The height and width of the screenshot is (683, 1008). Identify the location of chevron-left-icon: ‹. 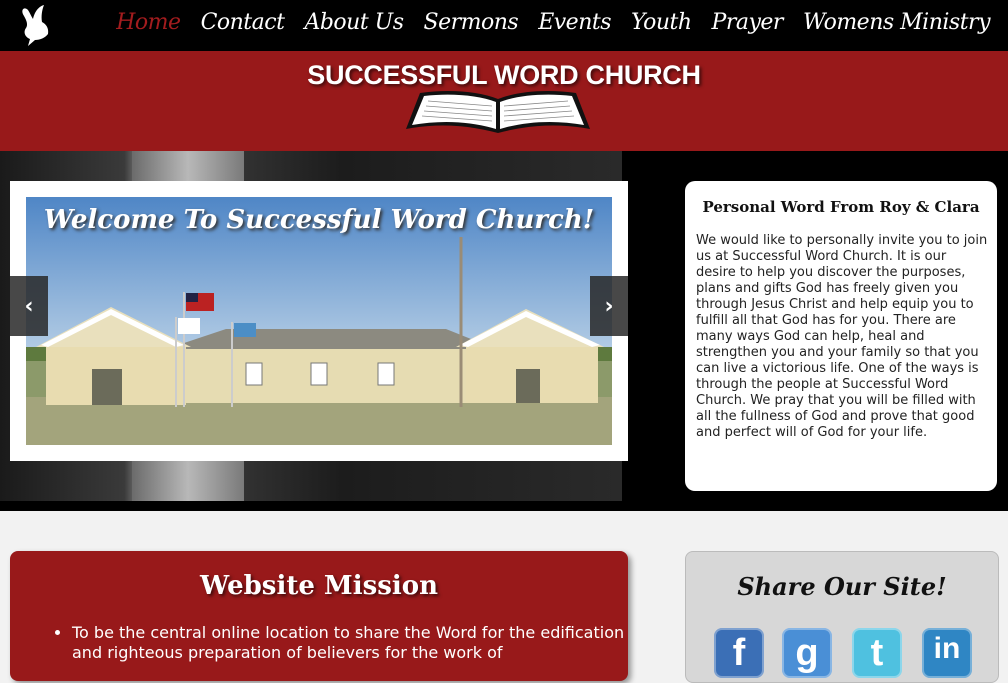
(29, 306).